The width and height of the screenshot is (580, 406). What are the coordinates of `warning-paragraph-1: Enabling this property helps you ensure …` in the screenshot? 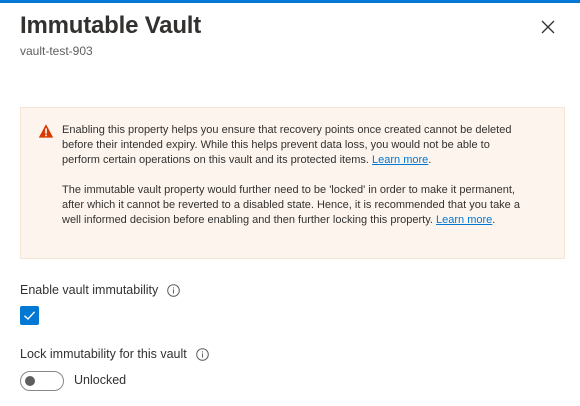 It's located at (287, 145).